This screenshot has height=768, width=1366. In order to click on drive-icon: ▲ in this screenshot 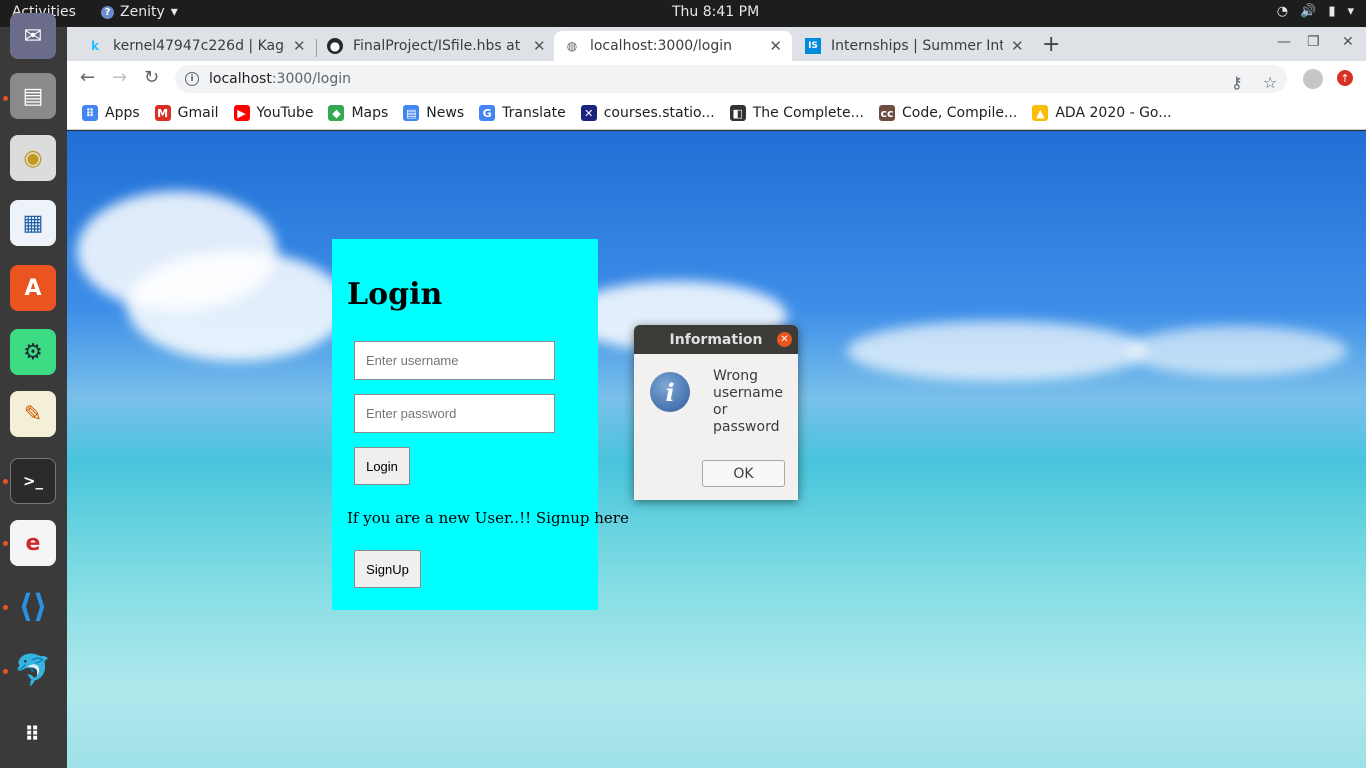, I will do `click(1040, 113)`.